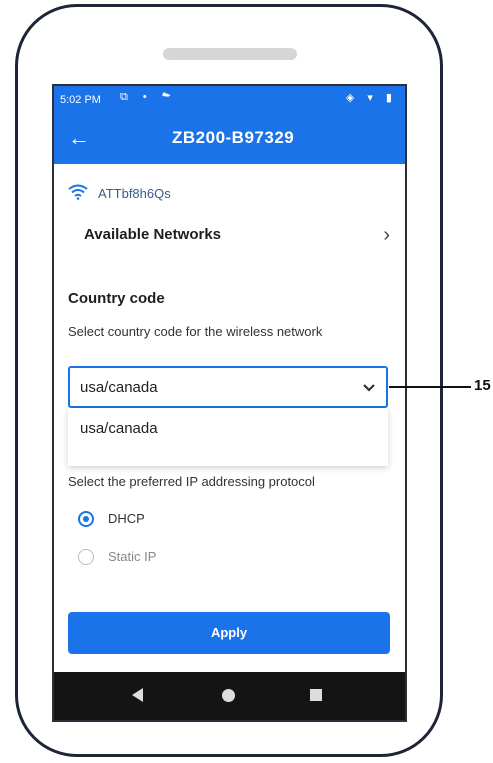  I want to click on status-time: 5:02 PM, so click(80, 100).